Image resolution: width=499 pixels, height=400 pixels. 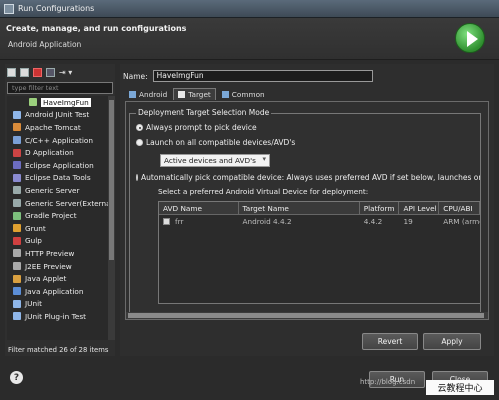 I want to click on radio-always-prompt, so click(x=139, y=127).